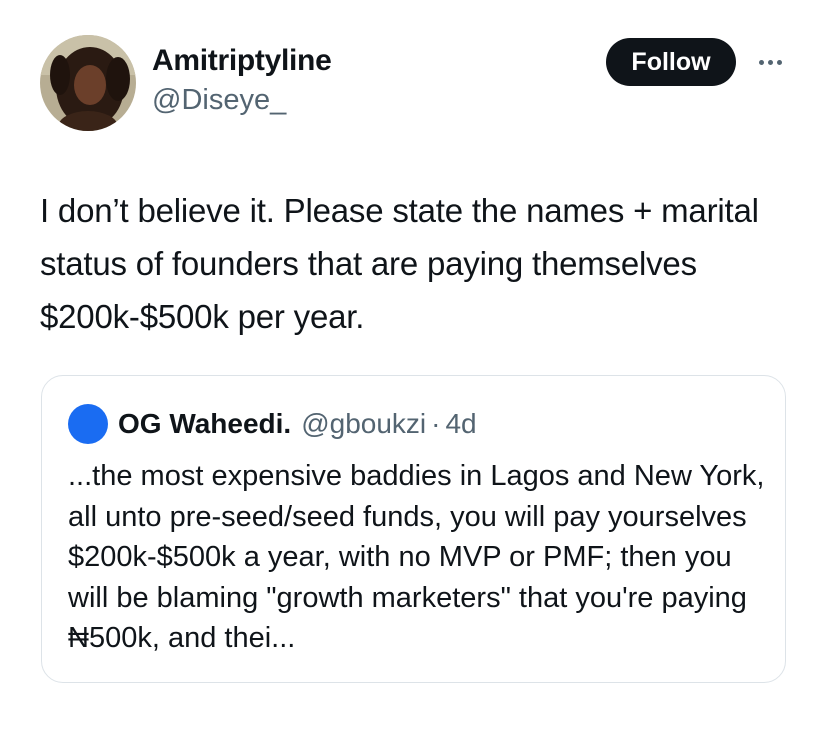 The image size is (828, 732). Describe the element at coordinates (671, 62) in the screenshot. I see `follow-button: Follow` at that location.